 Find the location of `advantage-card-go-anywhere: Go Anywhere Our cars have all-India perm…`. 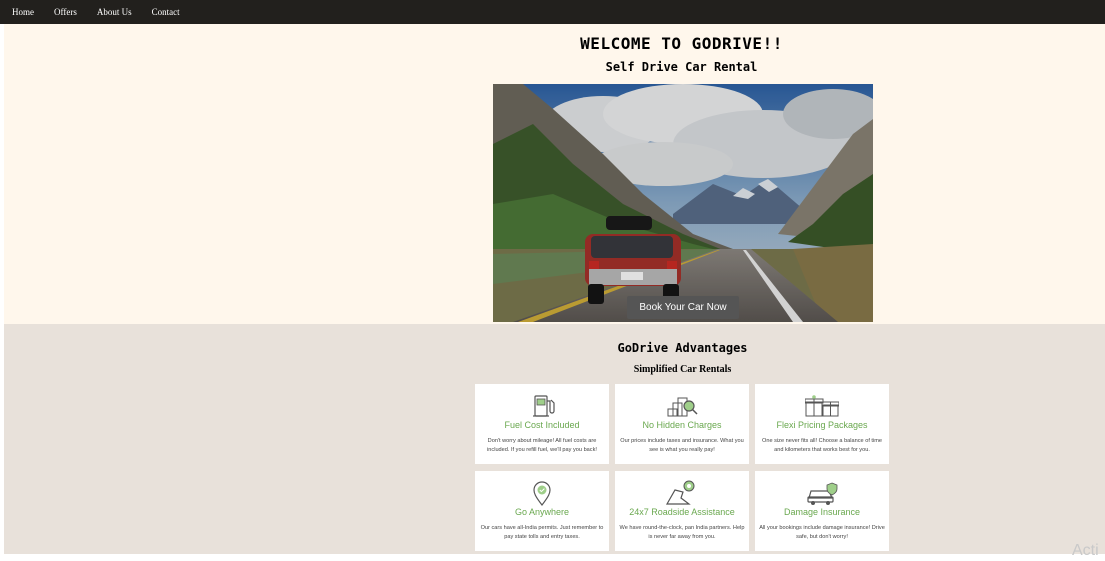

advantage-card-go-anywhere: Go Anywhere Our cars have all-India perm… is located at coordinates (542, 511).